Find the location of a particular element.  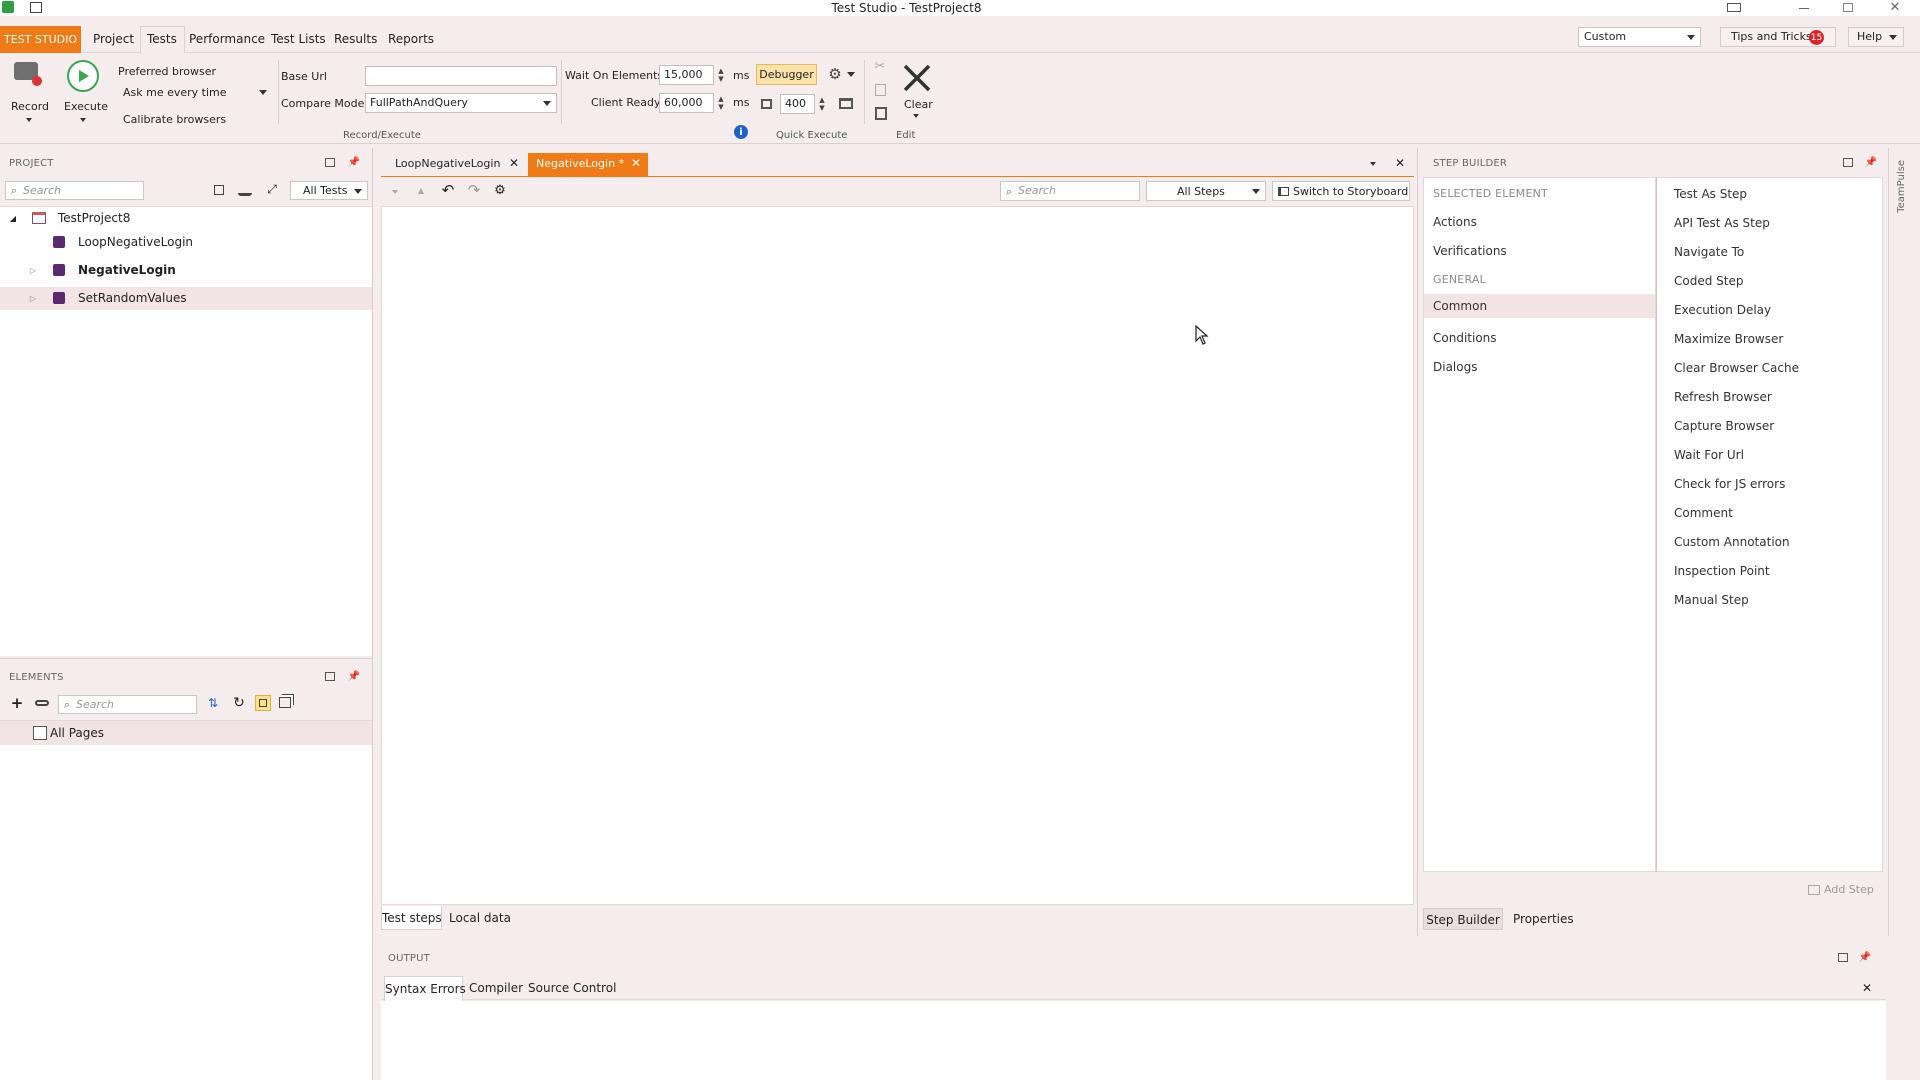

tab-test-lists: Test Lists is located at coordinates (298, 39).